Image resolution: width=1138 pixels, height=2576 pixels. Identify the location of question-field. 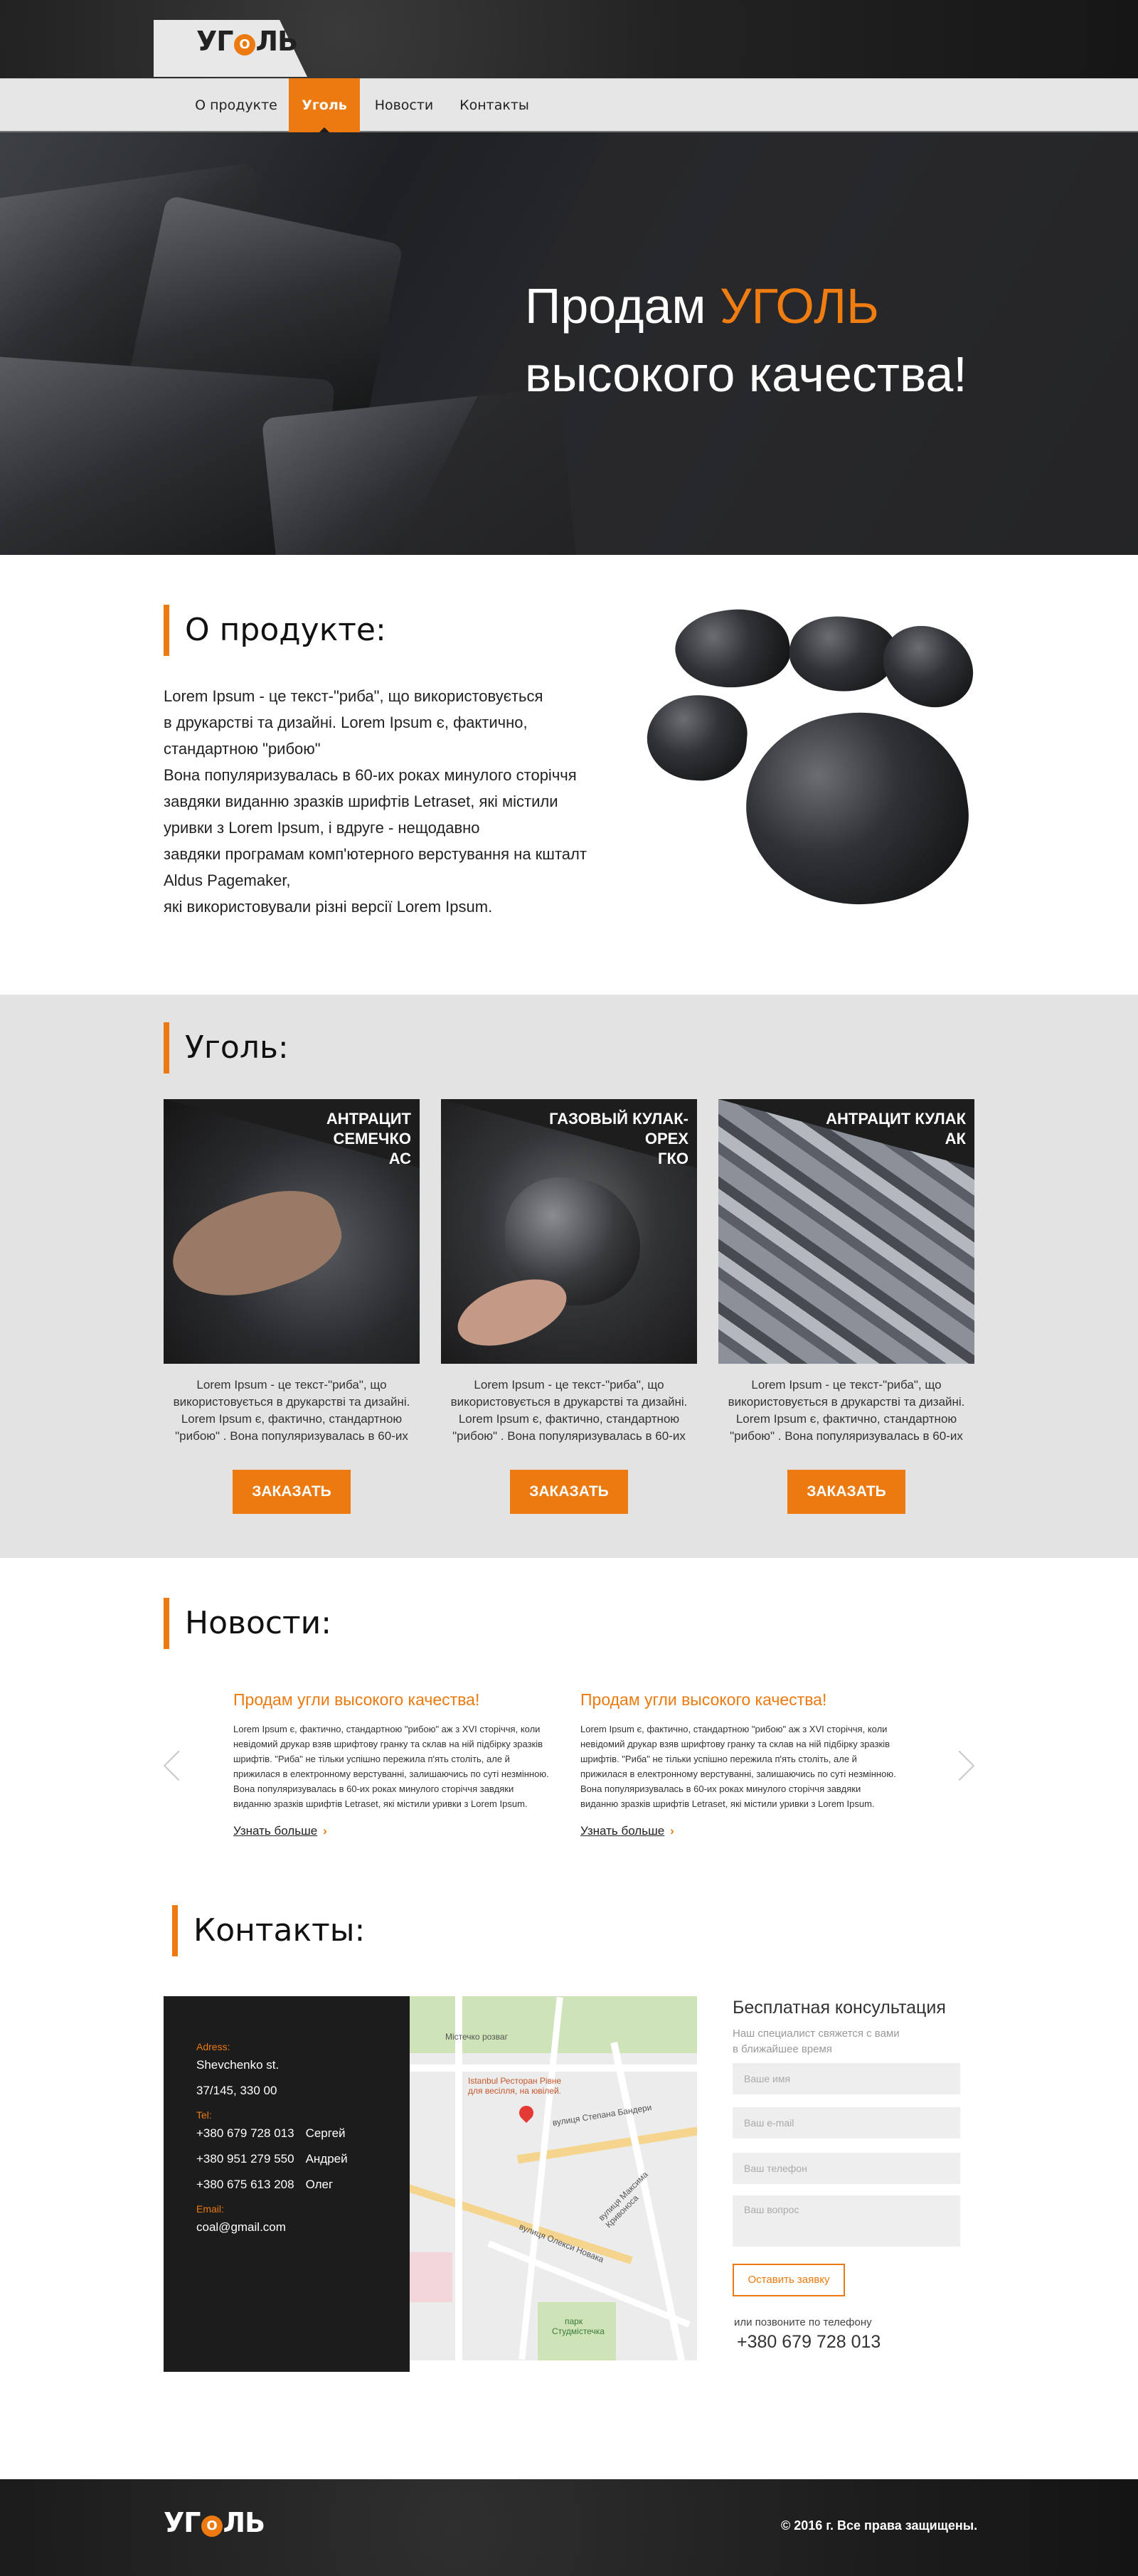
(847, 2221).